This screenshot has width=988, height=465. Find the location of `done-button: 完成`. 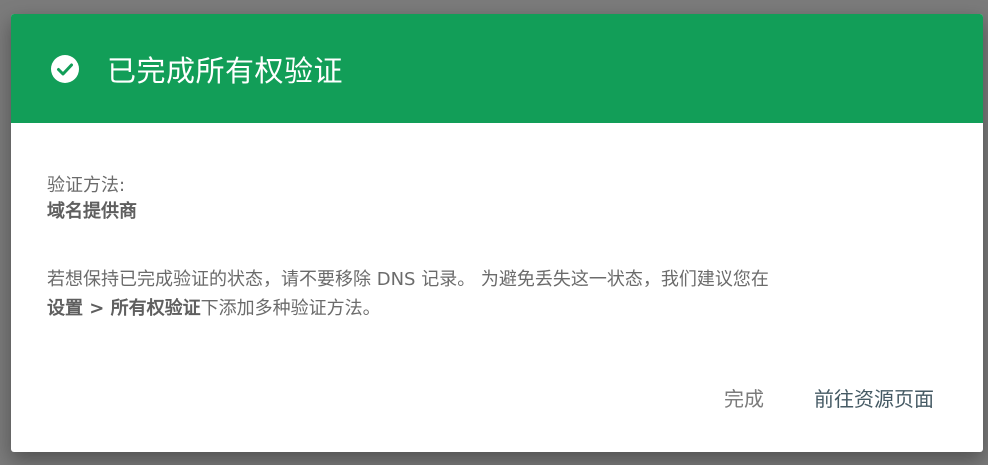

done-button: 完成 is located at coordinates (744, 397).